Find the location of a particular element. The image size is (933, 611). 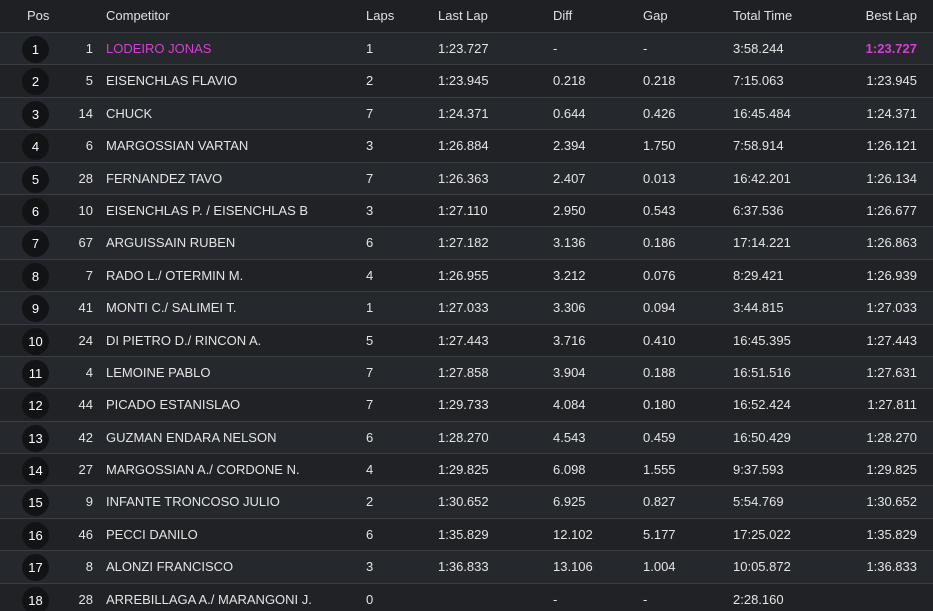

last-lap-value: 1:23.727 is located at coordinates (463, 48).